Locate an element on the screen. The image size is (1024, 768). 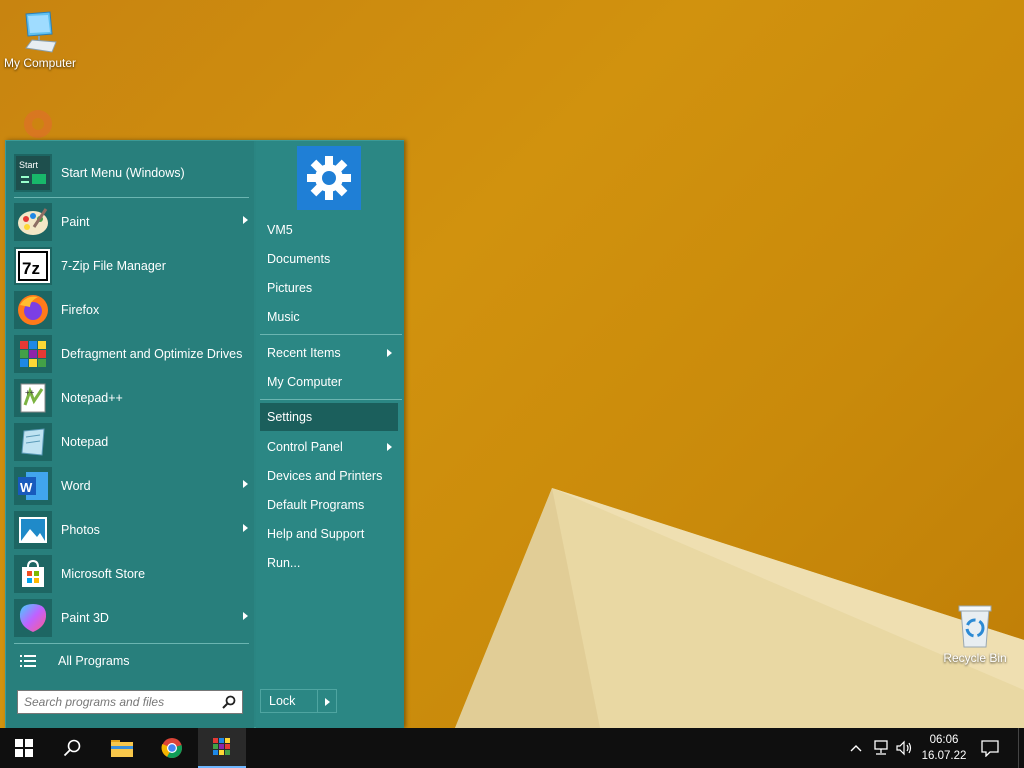
chrome-icon is located at coordinates (171, 748).